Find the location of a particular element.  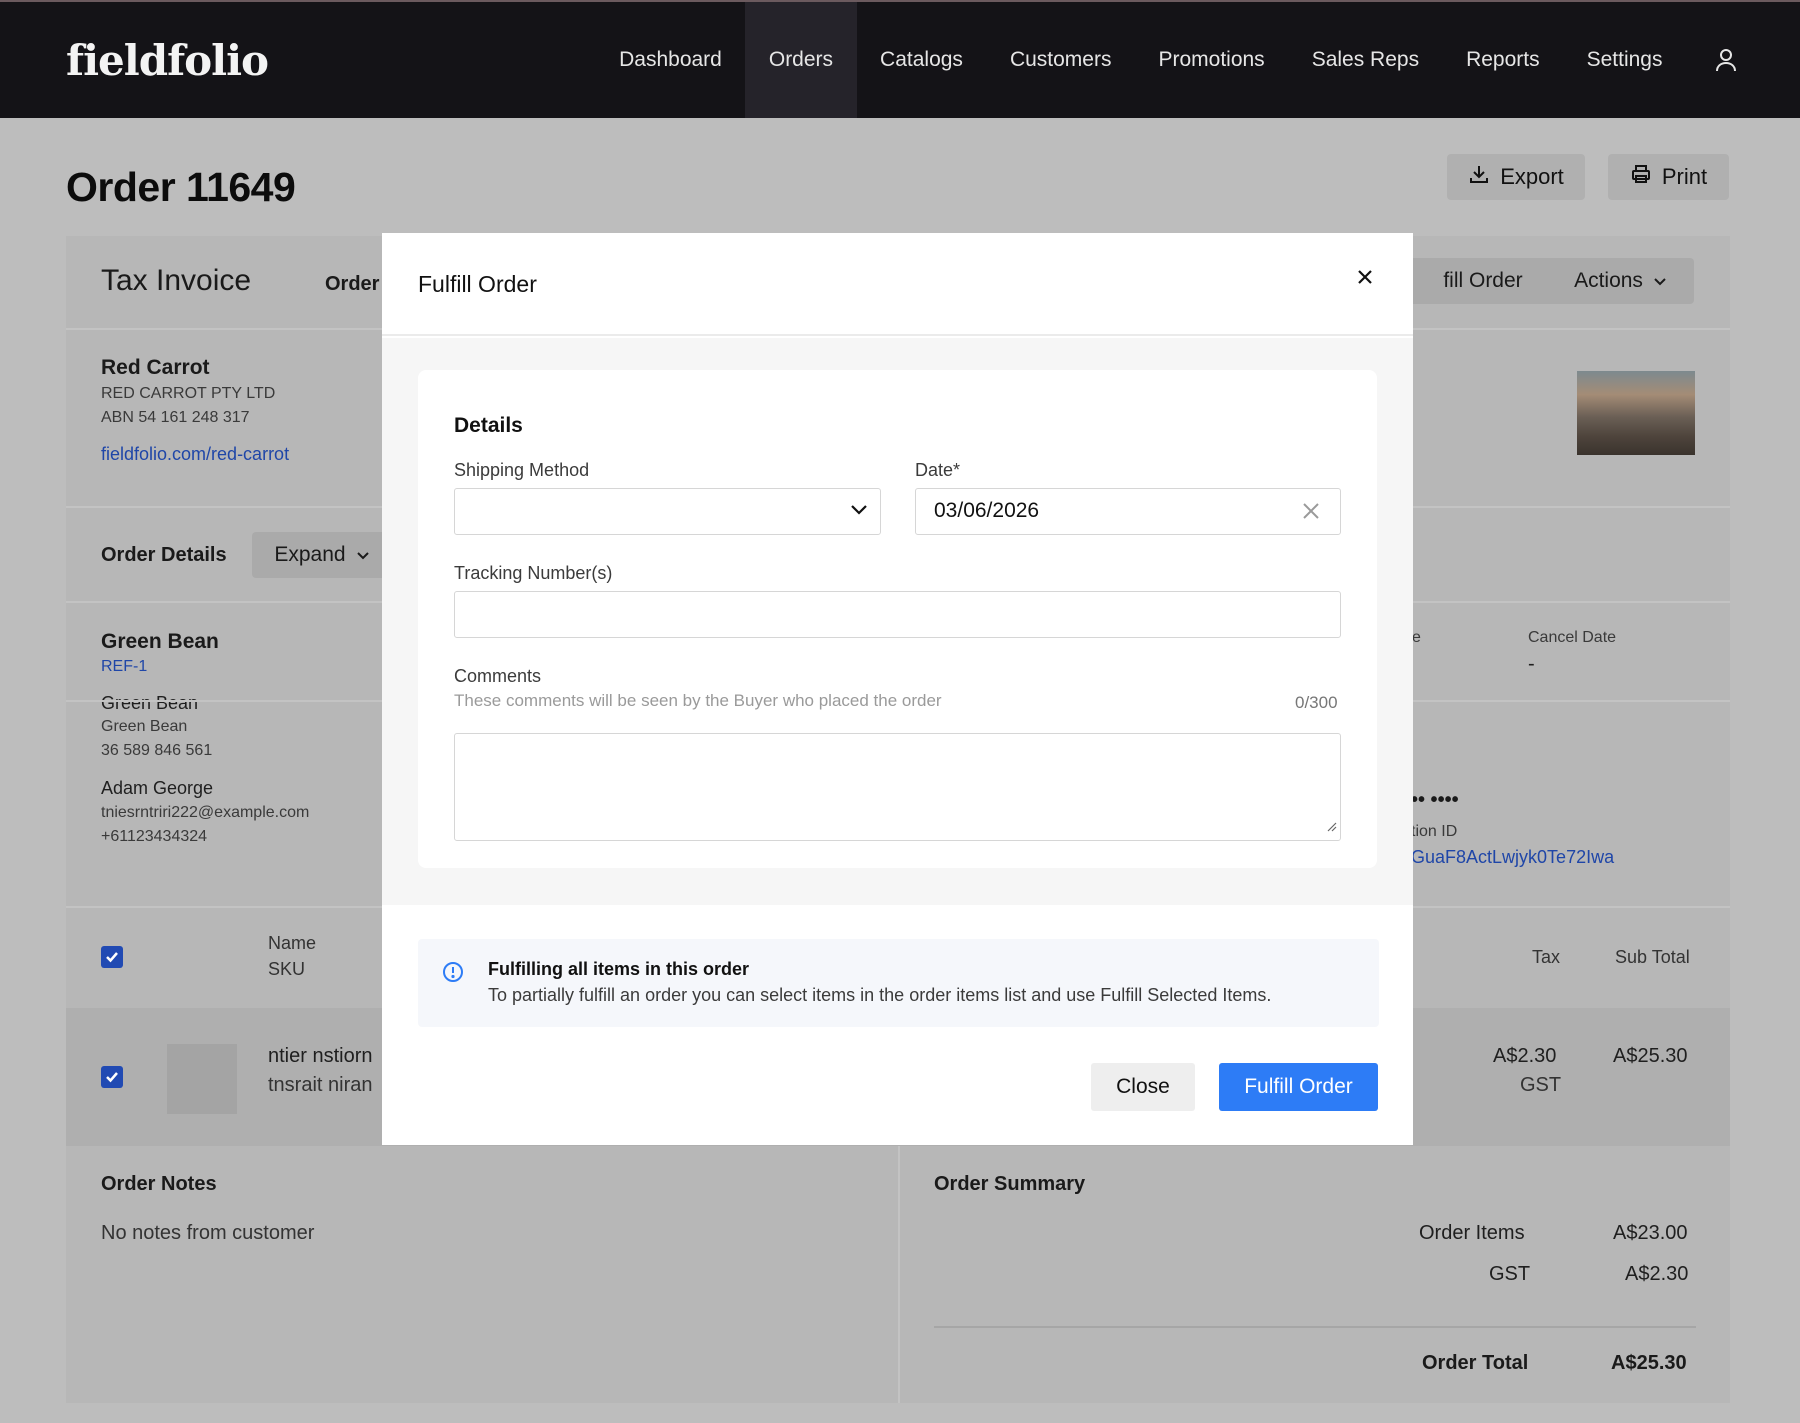

tax-column-header: Tax is located at coordinates (1546, 957).